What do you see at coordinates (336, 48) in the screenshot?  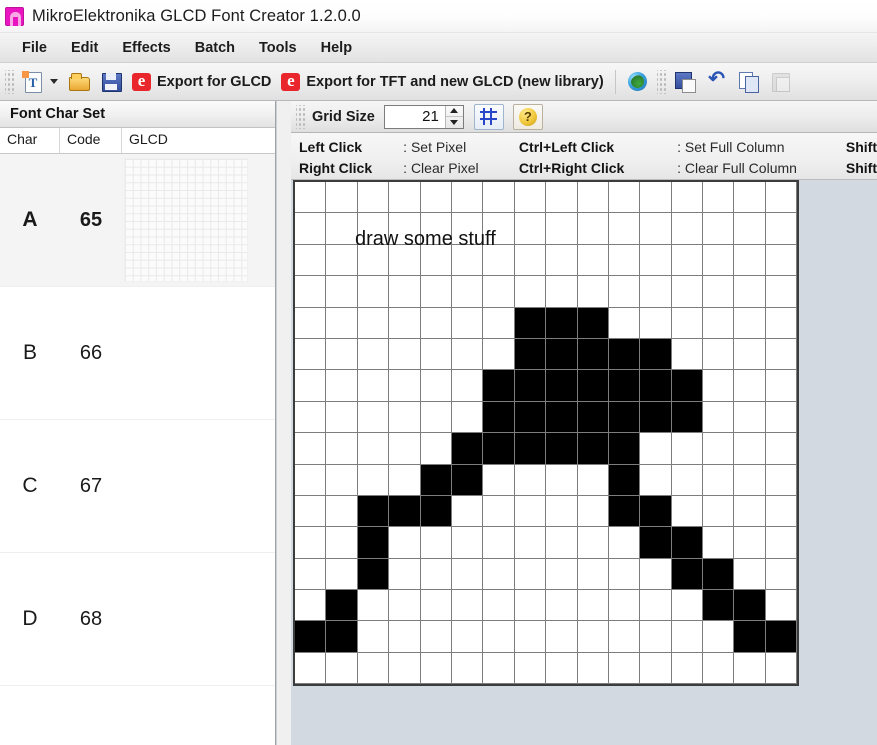 I see `menu-item-help: Help` at bounding box center [336, 48].